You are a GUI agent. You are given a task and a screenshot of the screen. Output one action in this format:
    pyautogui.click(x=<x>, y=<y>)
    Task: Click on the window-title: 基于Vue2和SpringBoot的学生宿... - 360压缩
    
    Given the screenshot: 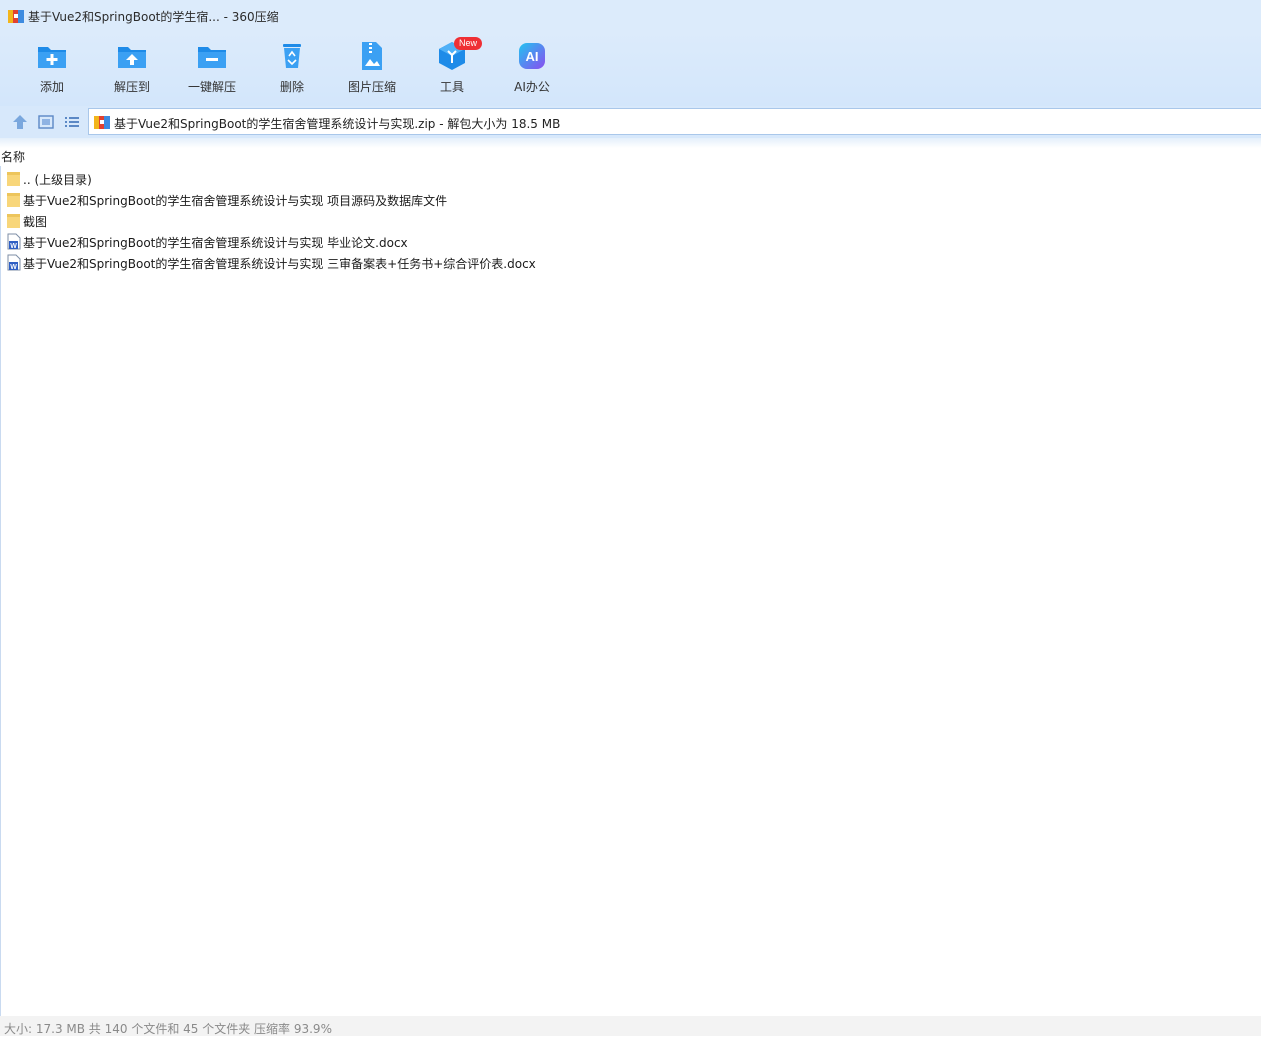 What is the action you would take?
    pyautogui.click(x=153, y=17)
    